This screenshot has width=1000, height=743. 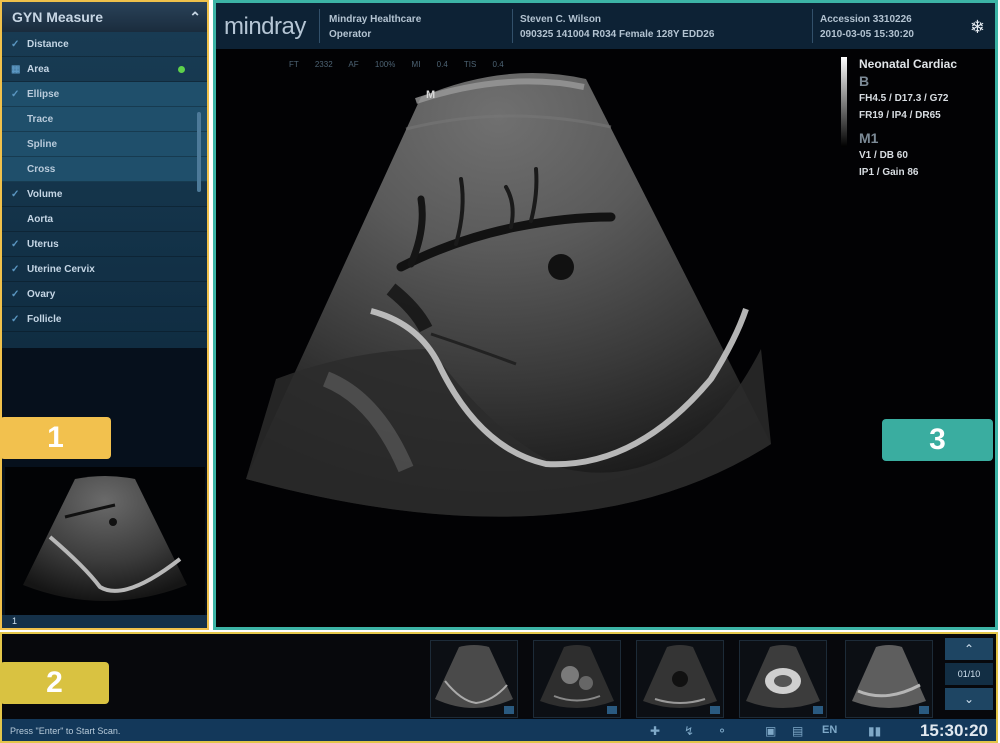 I want to click on thumbnail-index: 1, so click(x=104, y=621).